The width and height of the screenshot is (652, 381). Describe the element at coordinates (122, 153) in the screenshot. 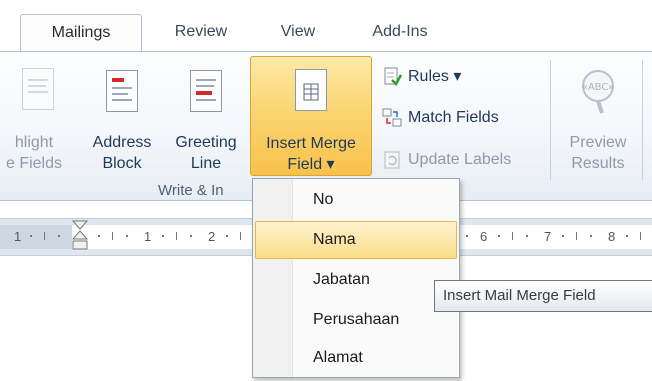

I see `address-block-label: Address Block` at that location.